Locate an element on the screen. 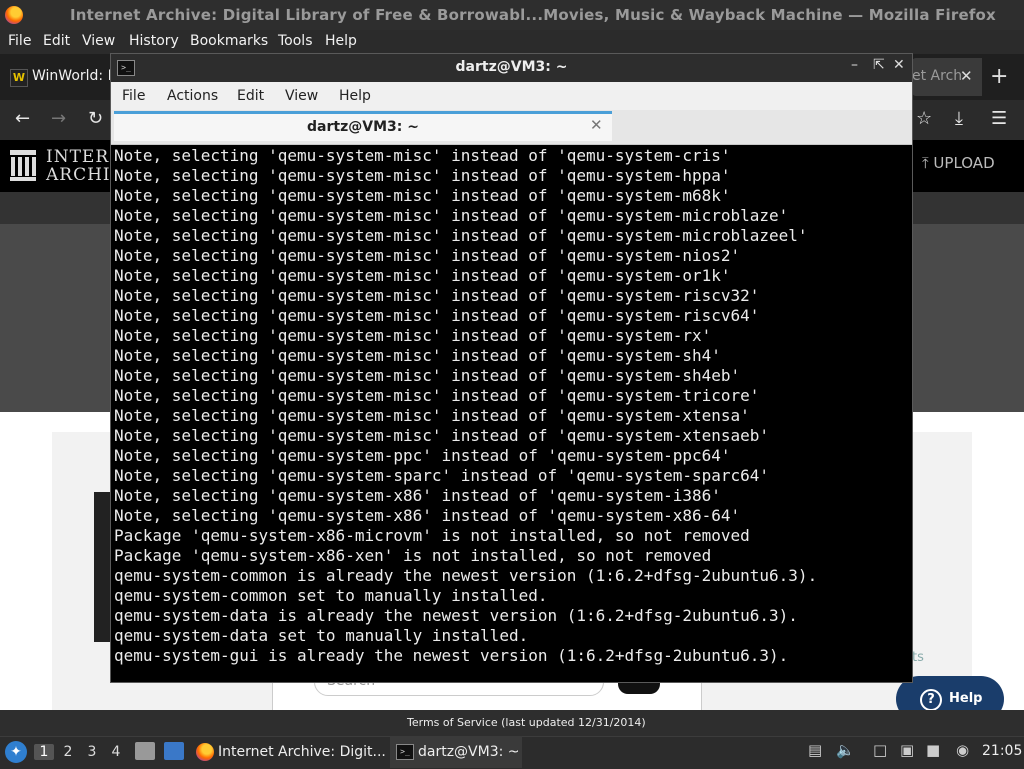 This screenshot has width=1024, height=769. forward-icon: → is located at coordinates (58, 118).